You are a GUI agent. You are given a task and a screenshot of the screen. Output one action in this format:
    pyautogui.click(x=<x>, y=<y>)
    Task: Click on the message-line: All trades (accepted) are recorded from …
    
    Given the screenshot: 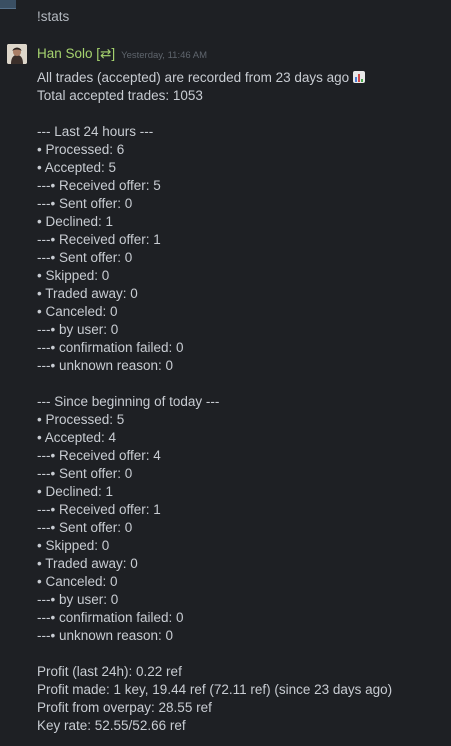 What is the action you would take?
    pyautogui.click(x=242, y=78)
    